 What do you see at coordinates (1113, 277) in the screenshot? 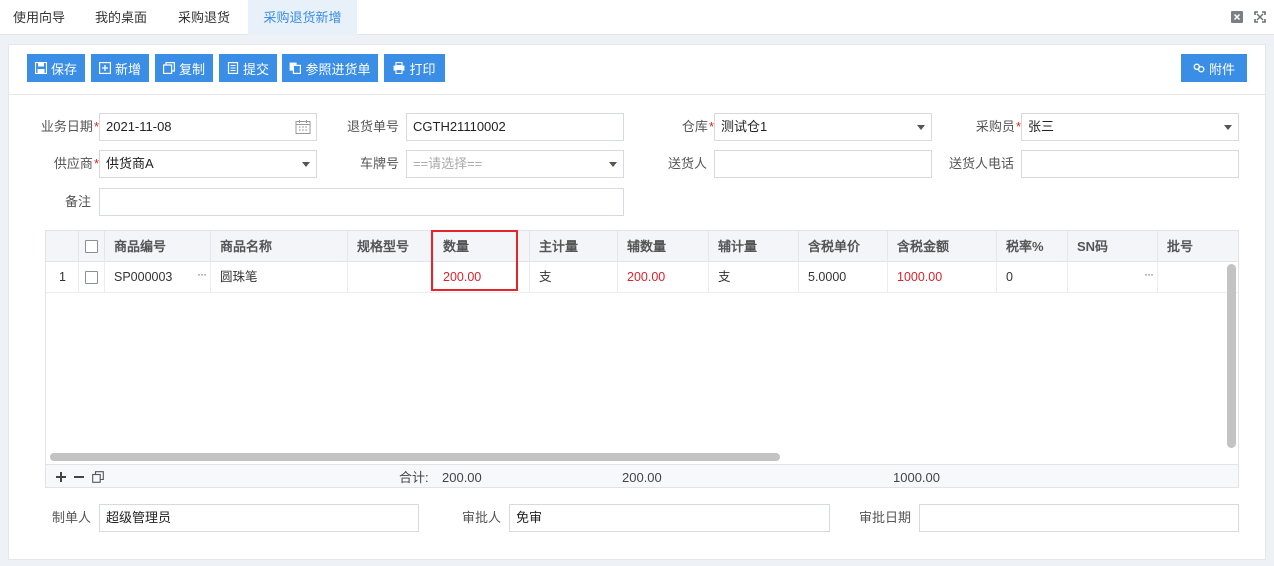
I see `row-sn: ···` at bounding box center [1113, 277].